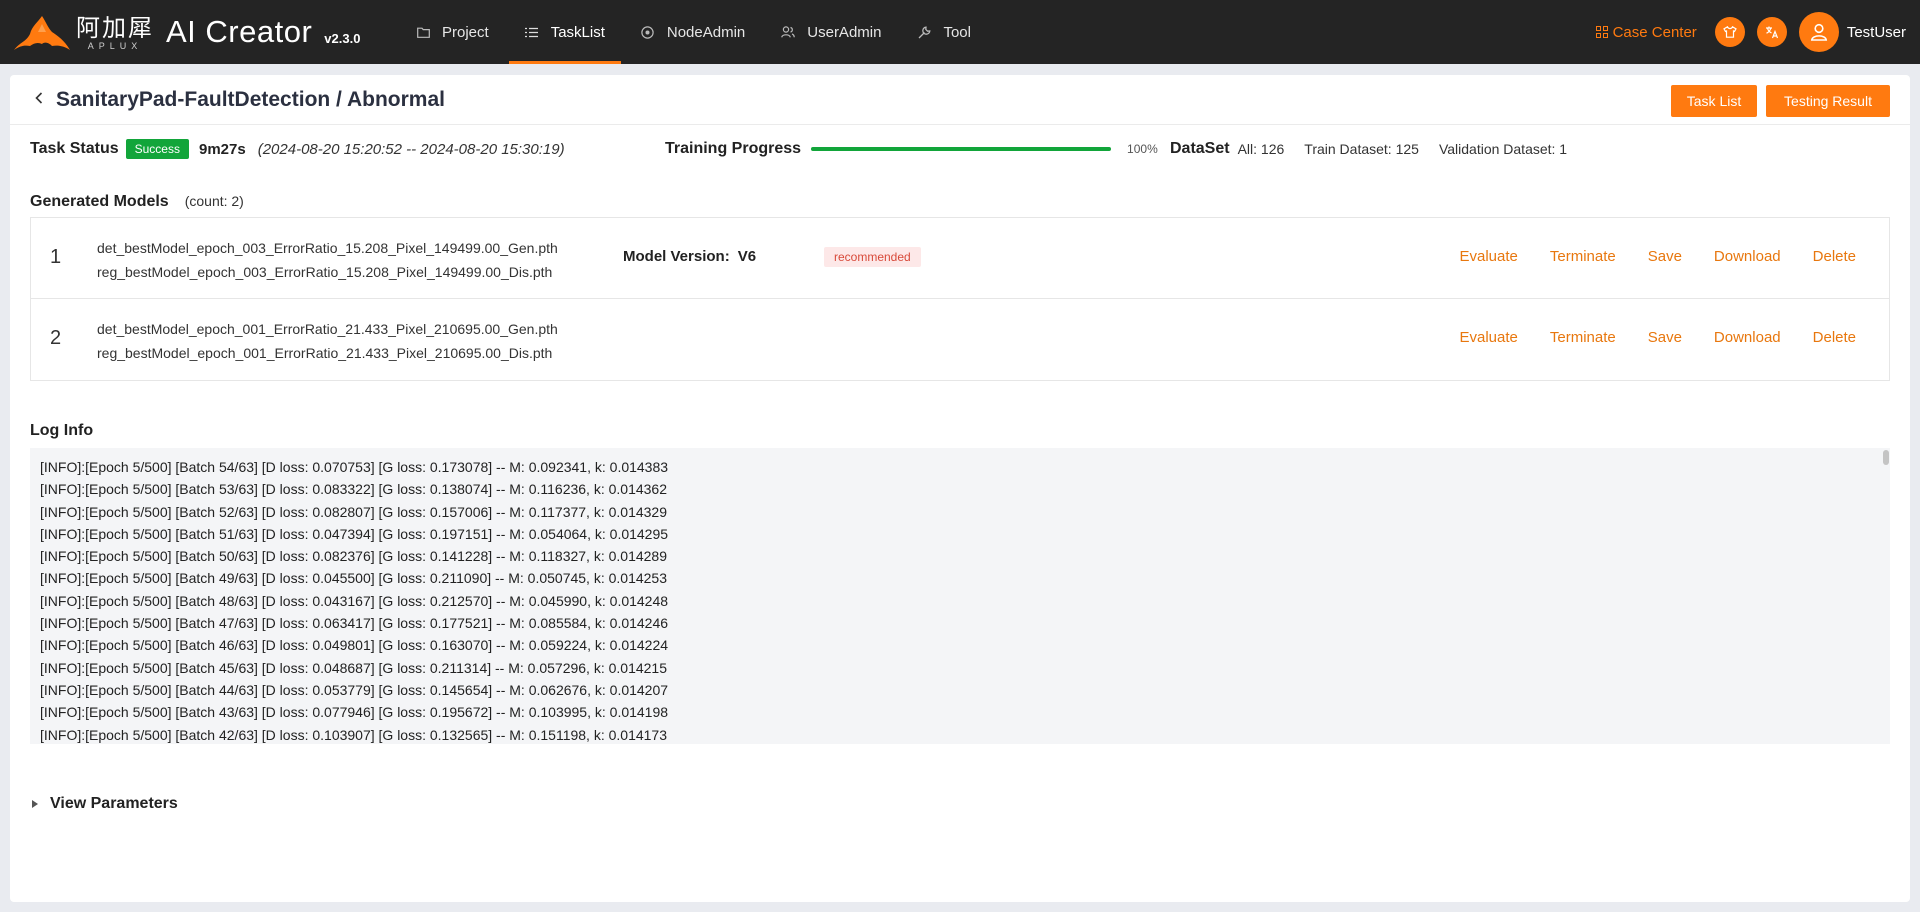 Image resolution: width=1920 pixels, height=912 pixels. I want to click on nav-label-nodeadmin: NodeAdmin, so click(706, 32).